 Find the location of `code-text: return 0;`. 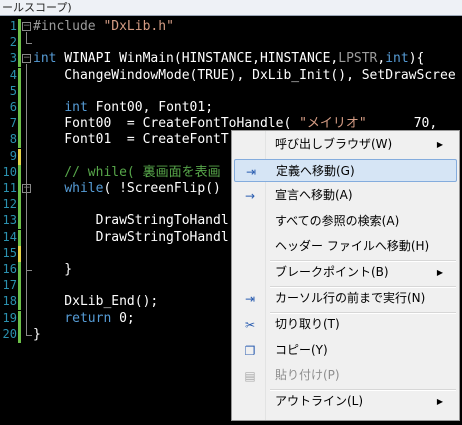

code-text: return 0; is located at coordinates (84, 318).